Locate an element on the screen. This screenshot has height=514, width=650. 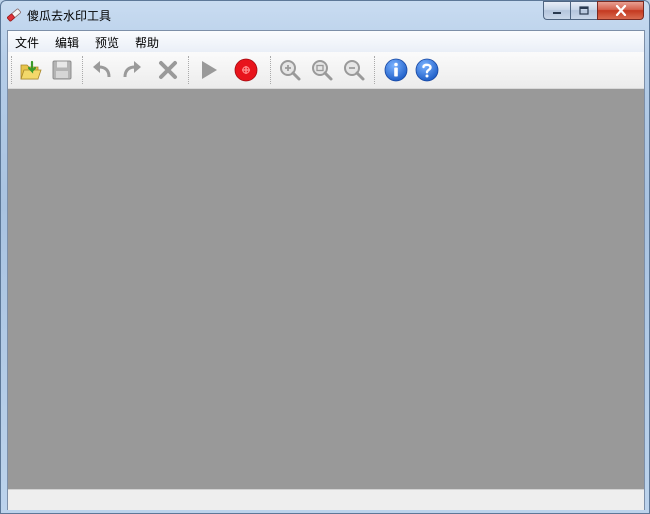
window-title: 傻瓜去水印工具 is located at coordinates (69, 16).